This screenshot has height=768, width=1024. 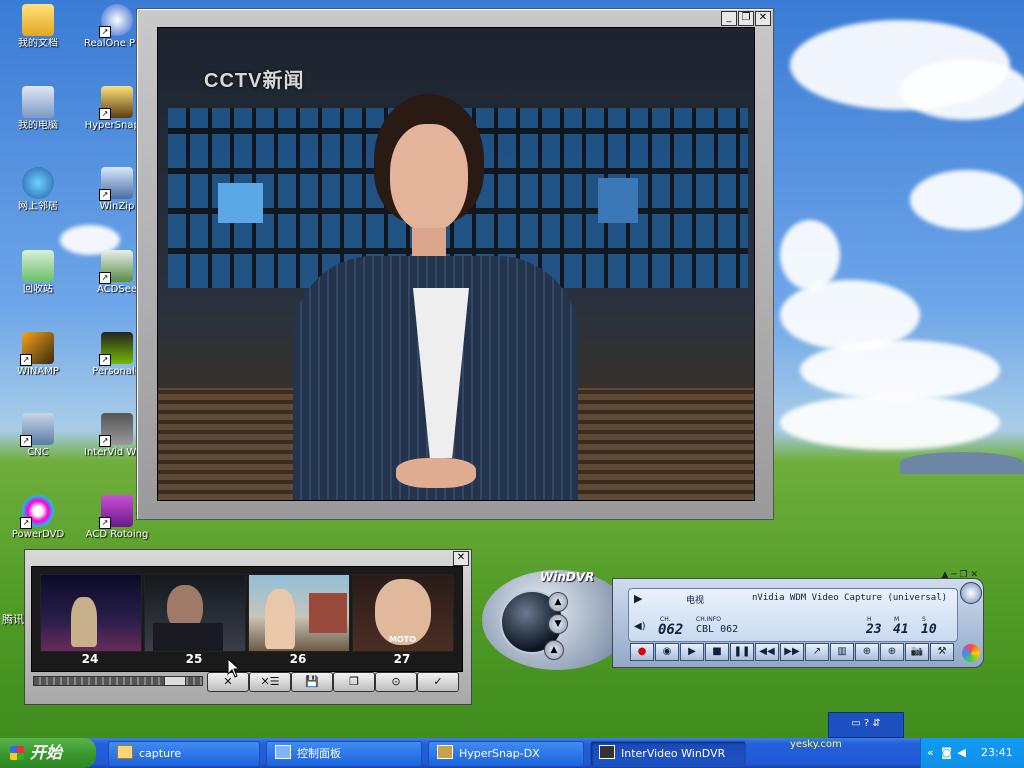 I want to click on desktop-icon-winamp: ↗ WINAMP, so click(x=38, y=354).